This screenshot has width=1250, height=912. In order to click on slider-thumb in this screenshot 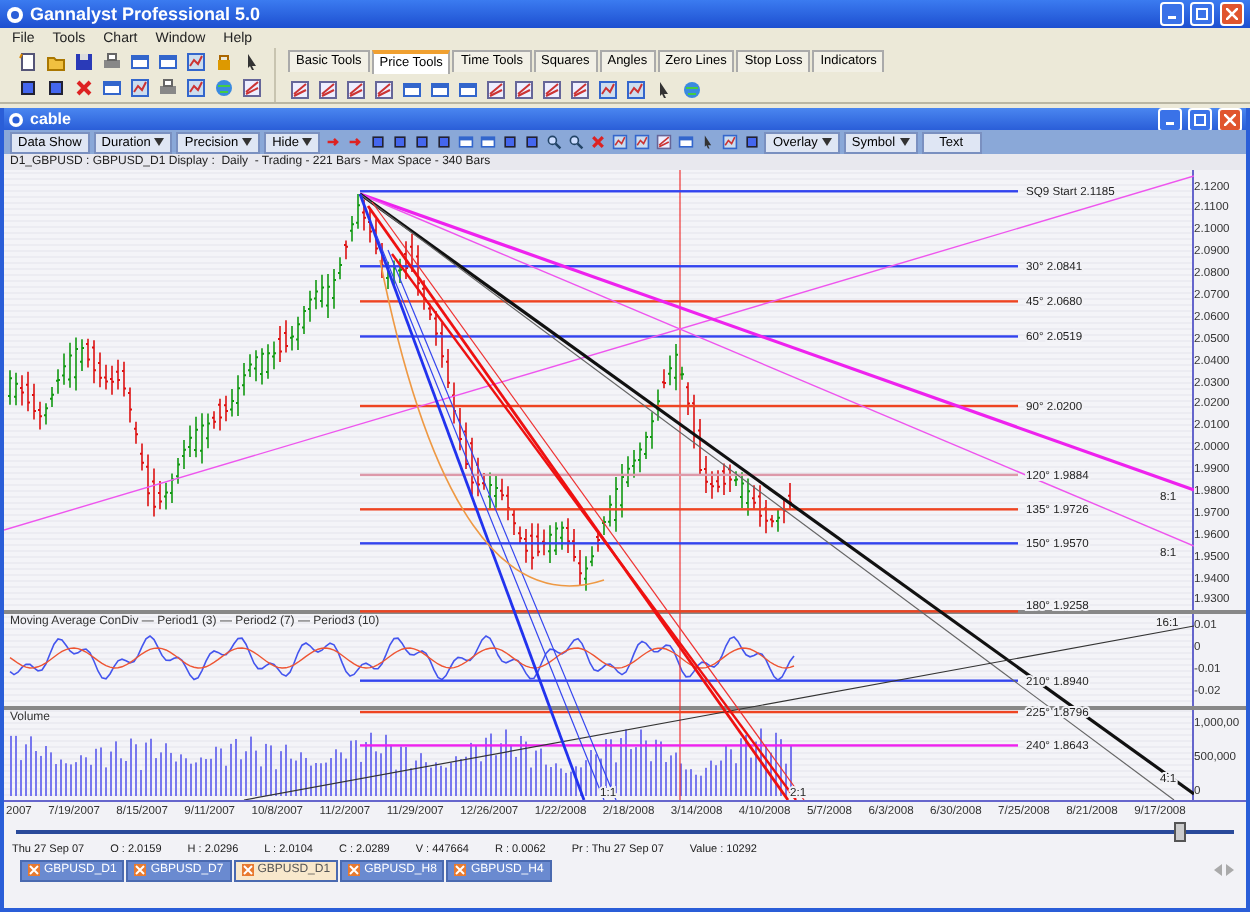, I will do `click(1179, 832)`.